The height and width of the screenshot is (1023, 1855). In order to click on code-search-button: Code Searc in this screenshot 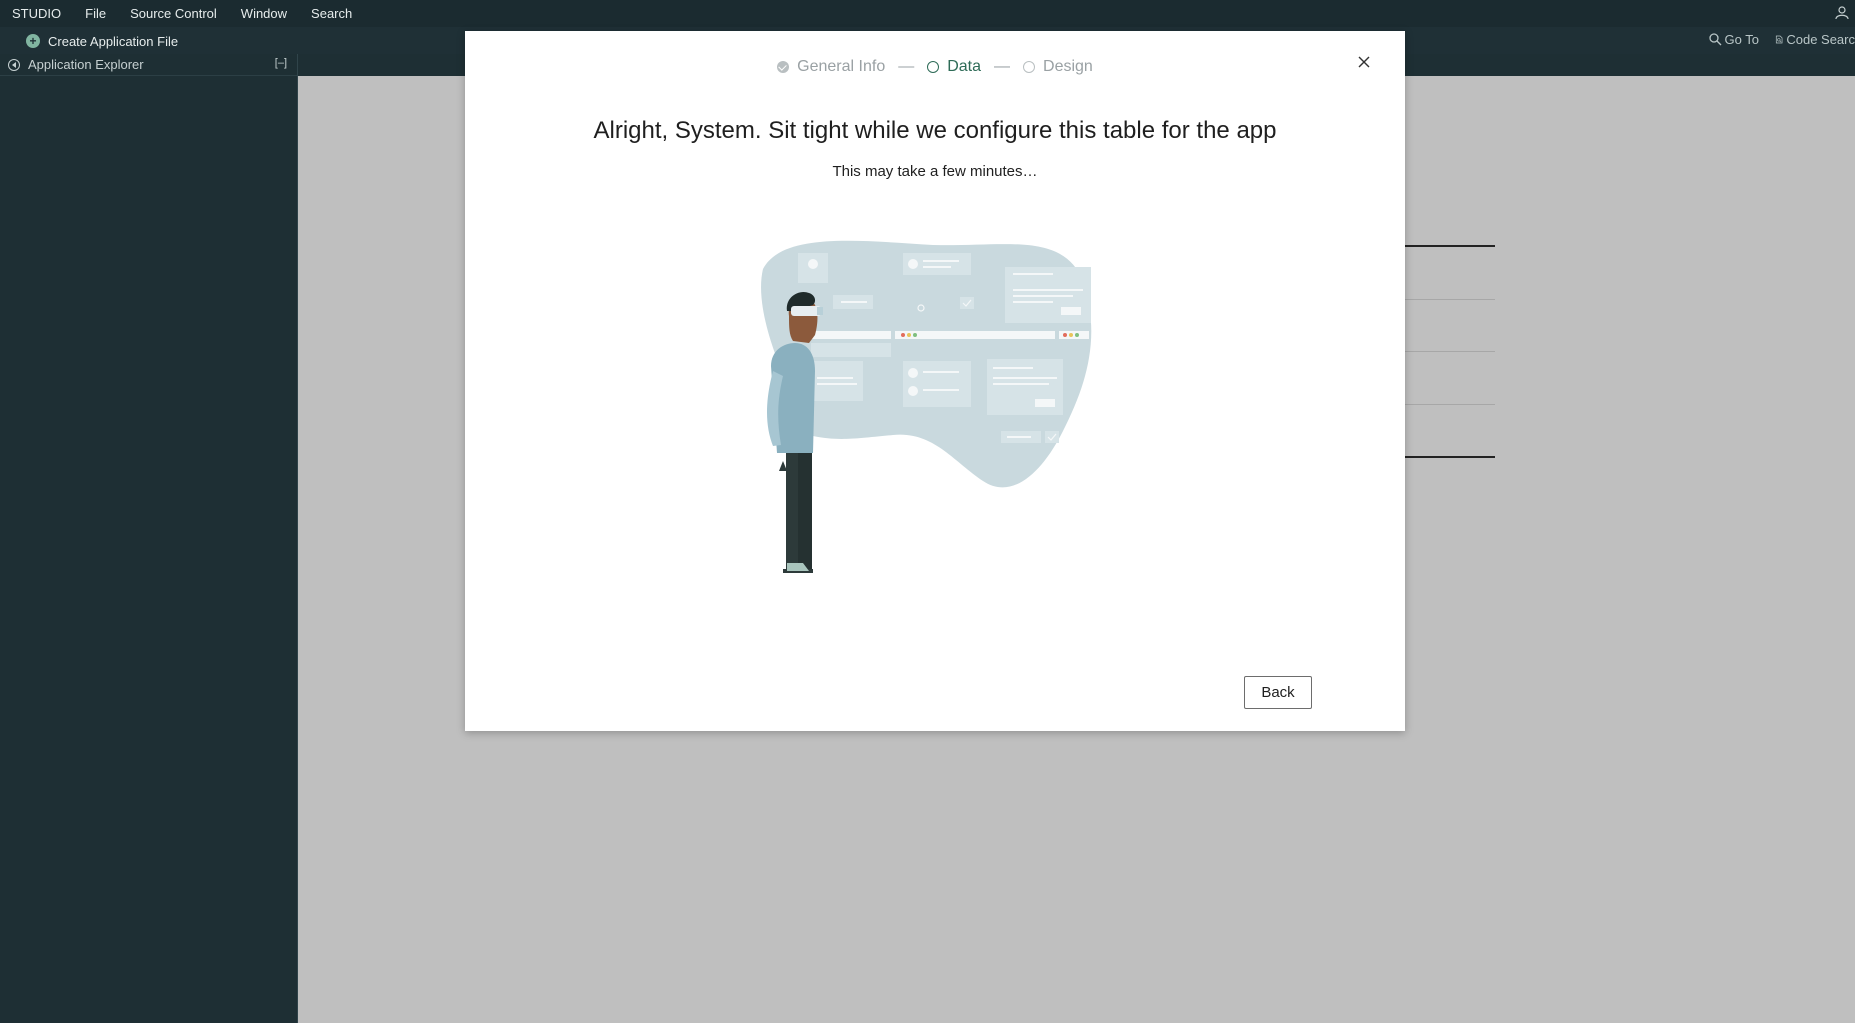, I will do `click(1815, 39)`.